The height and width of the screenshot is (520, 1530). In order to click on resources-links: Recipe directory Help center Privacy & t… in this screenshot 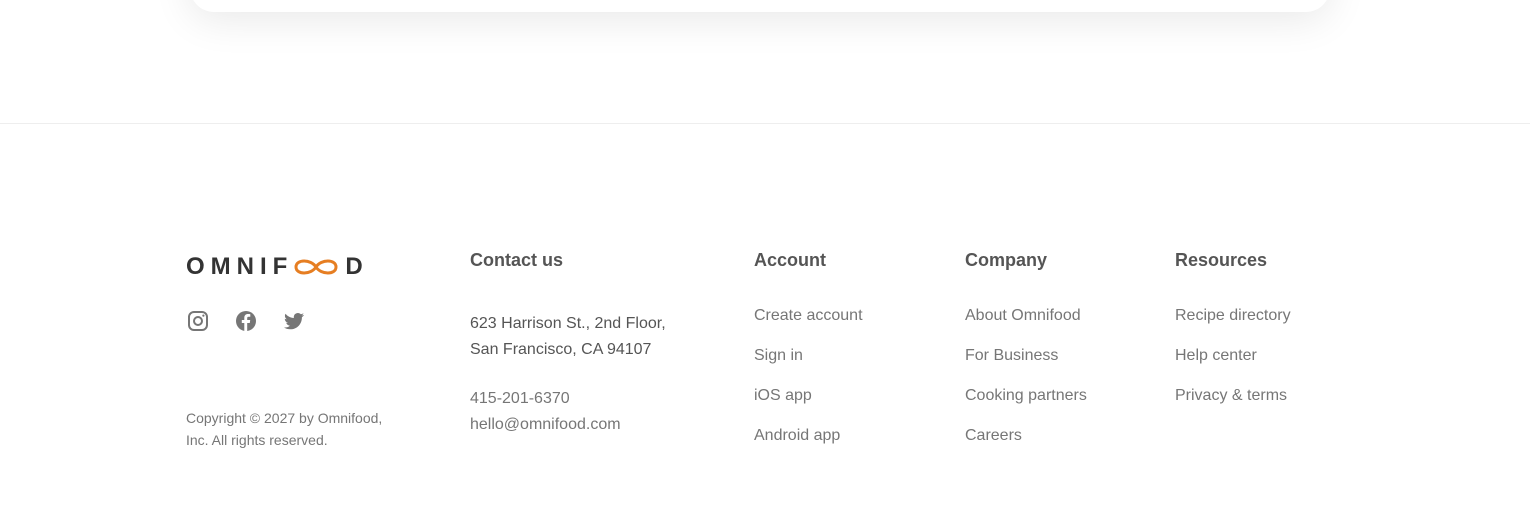, I will do `click(1265, 356)`.